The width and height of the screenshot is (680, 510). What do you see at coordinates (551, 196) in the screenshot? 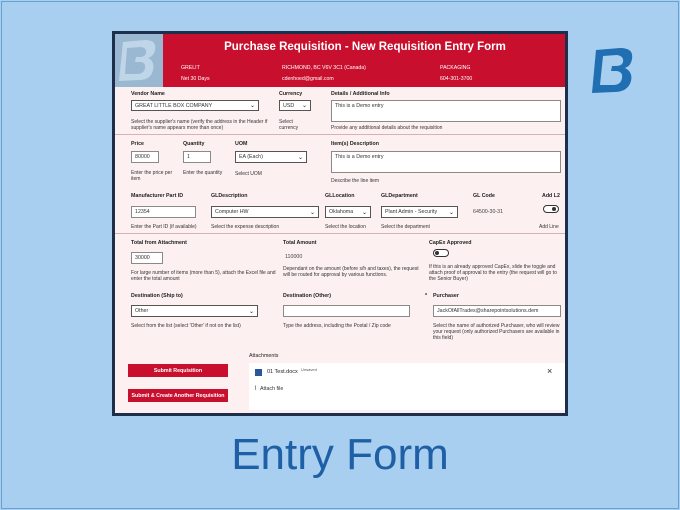
I see `add-line-label: Add L2` at bounding box center [551, 196].